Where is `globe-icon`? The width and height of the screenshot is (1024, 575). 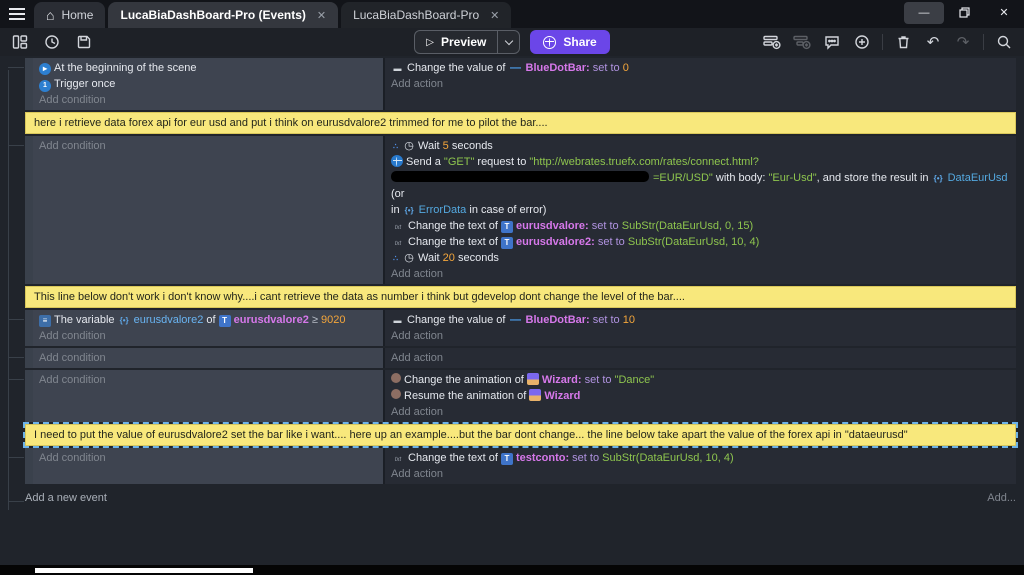 globe-icon is located at coordinates (397, 161).